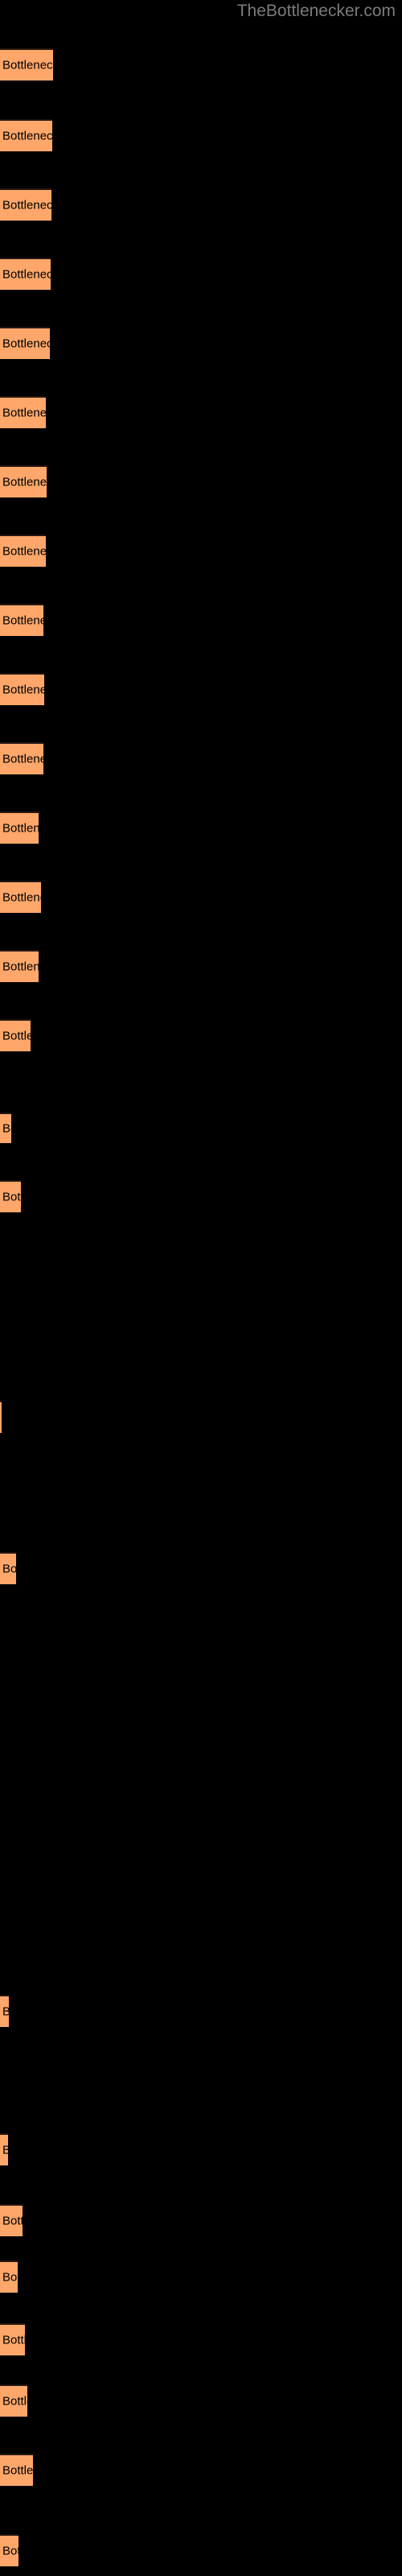 The height and width of the screenshot is (2576, 402). I want to click on bar-17: Bottleneck result, so click(10, 1196).